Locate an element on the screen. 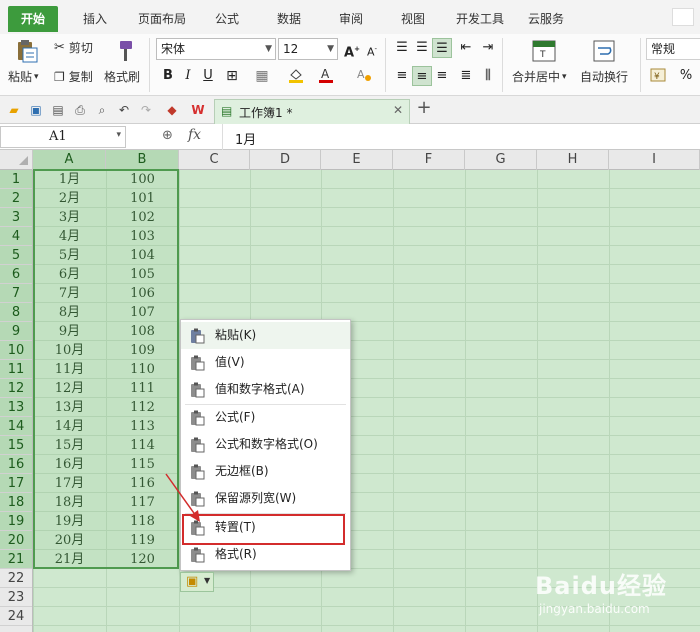 The height and width of the screenshot is (632, 700). tab-home: 开始 is located at coordinates (33, 19).